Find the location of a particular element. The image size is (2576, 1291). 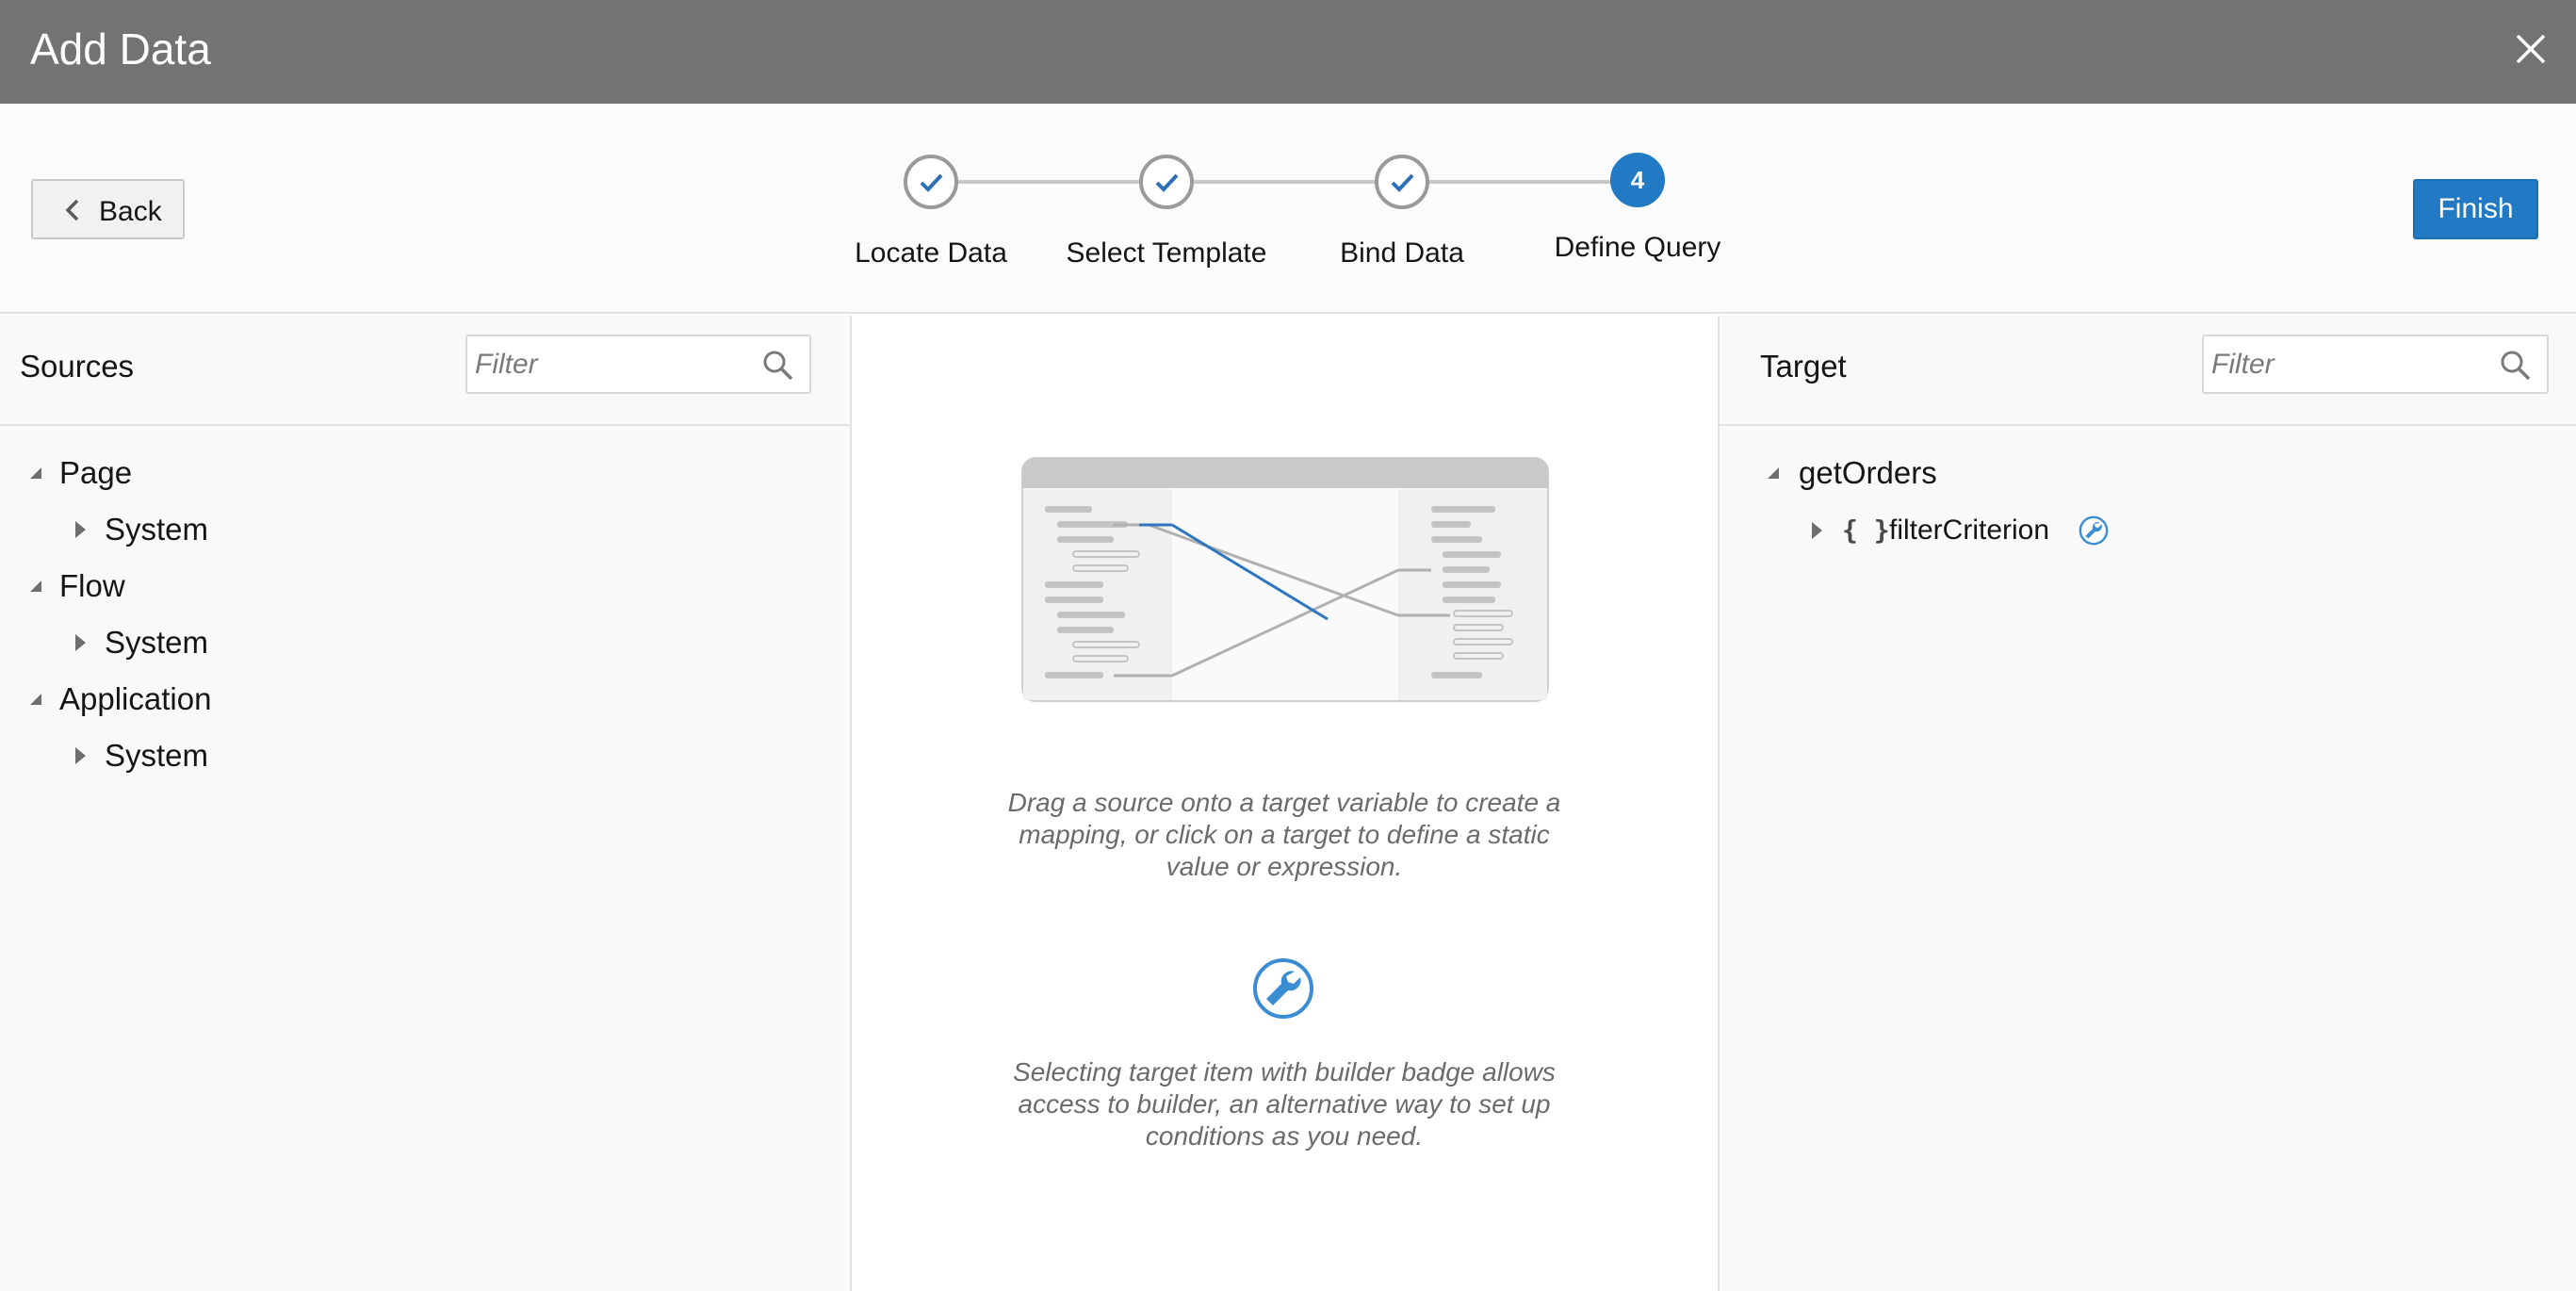

tree-node-application: Application is located at coordinates (212, 700).